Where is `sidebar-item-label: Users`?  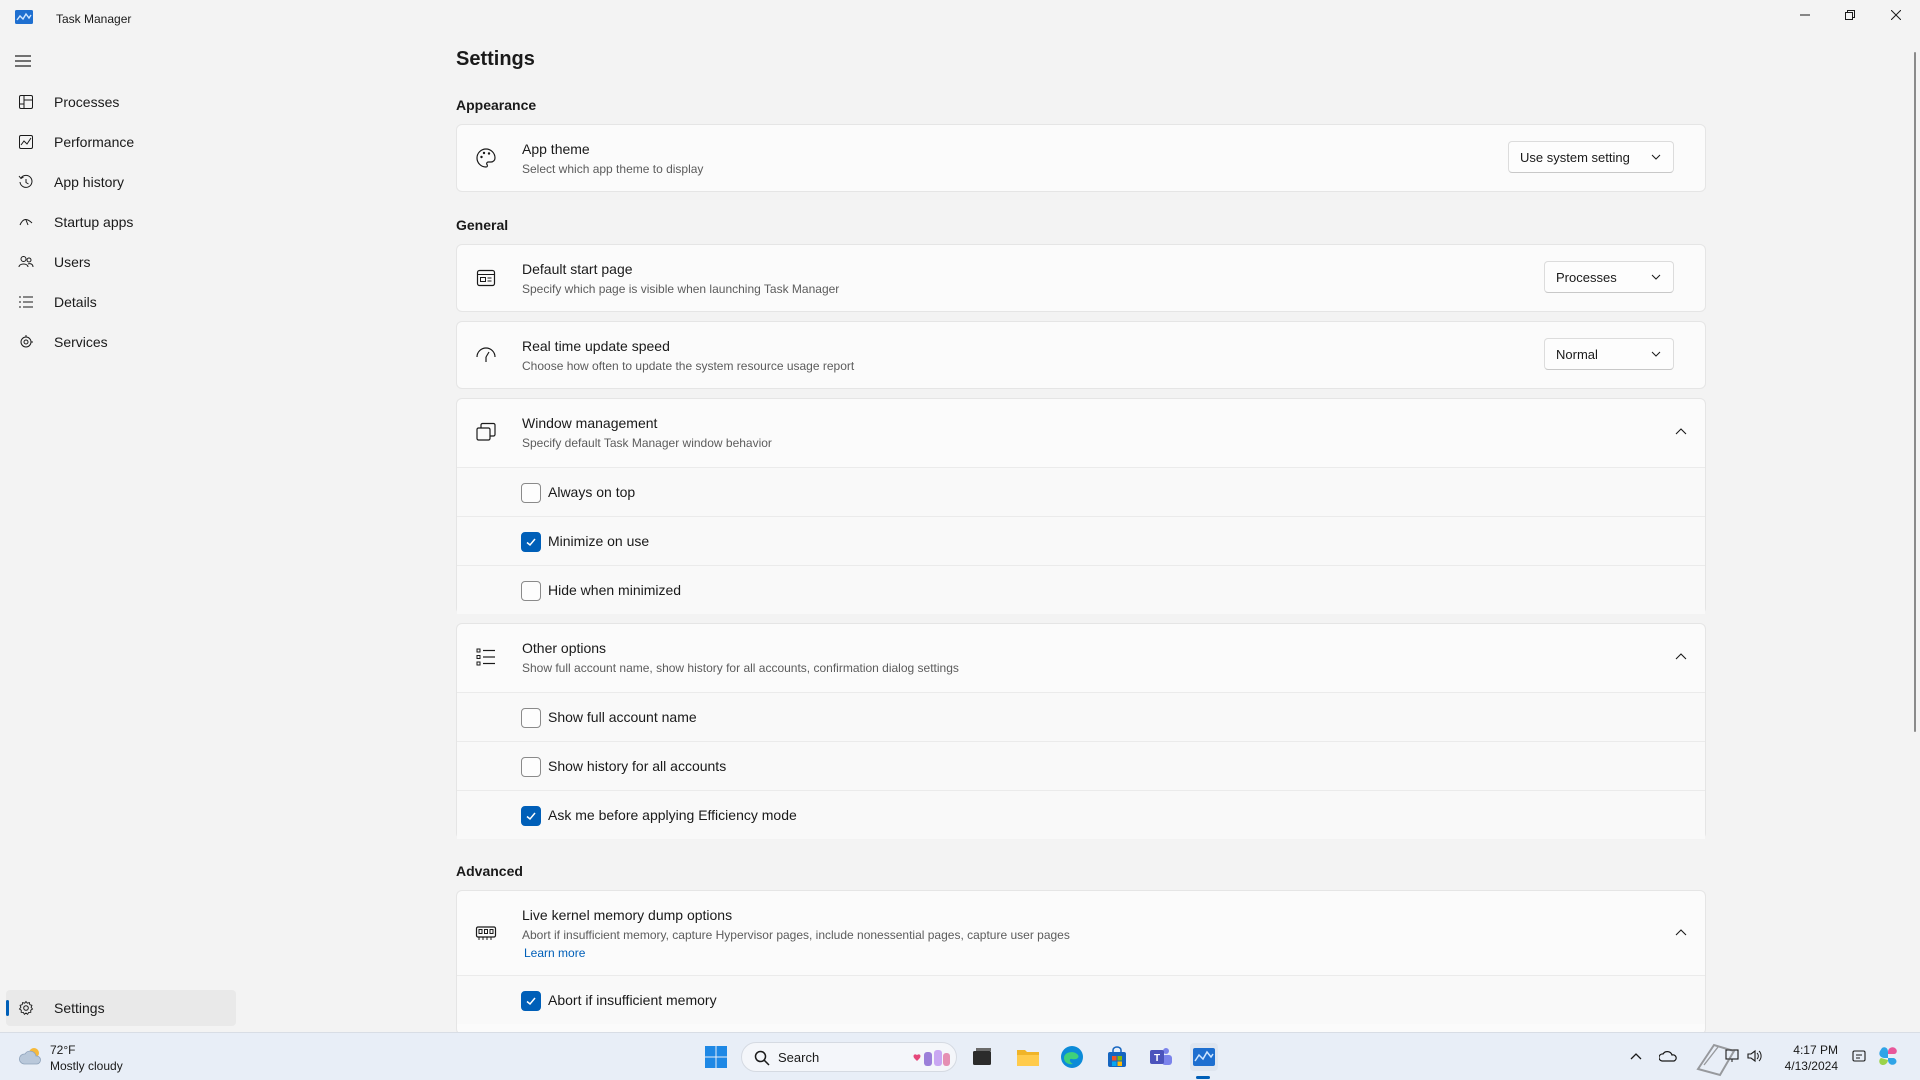 sidebar-item-label: Users is located at coordinates (72, 262).